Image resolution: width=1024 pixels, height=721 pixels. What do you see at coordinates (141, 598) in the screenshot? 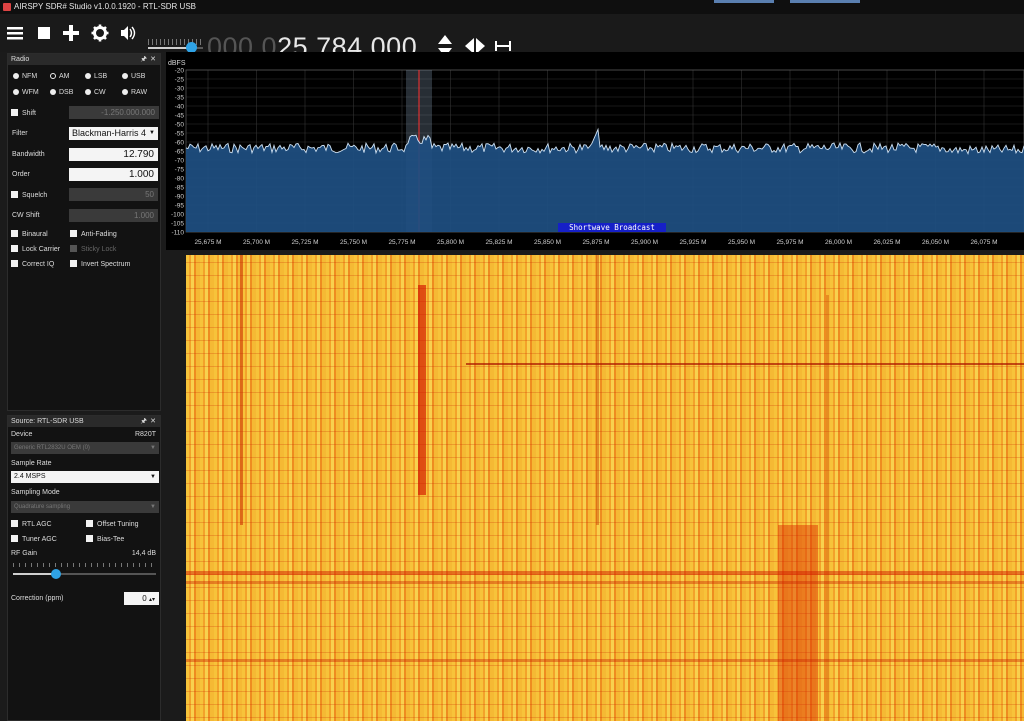
I see `correction-input: 0 ▴▾` at bounding box center [141, 598].